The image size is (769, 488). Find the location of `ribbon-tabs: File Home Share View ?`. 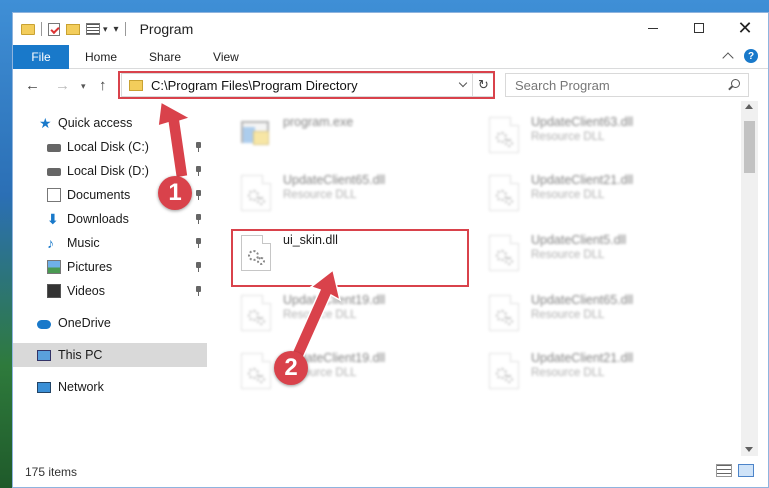

ribbon-tabs: File Home Share View ? is located at coordinates (390, 56).